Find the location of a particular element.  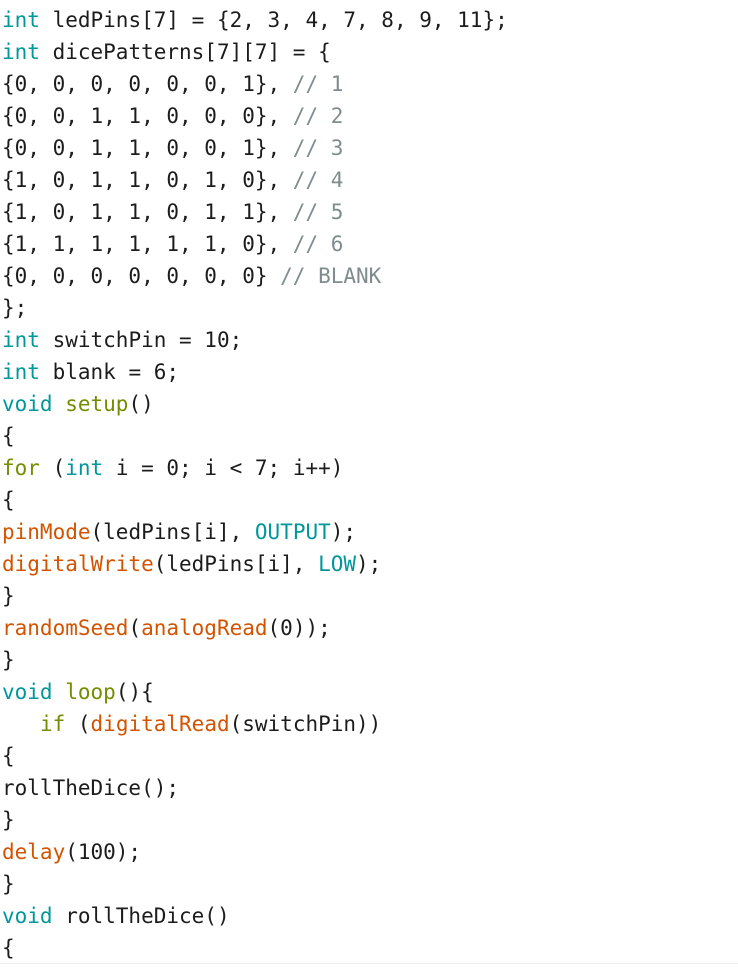

code-line: delay(100); is located at coordinates (370, 852).